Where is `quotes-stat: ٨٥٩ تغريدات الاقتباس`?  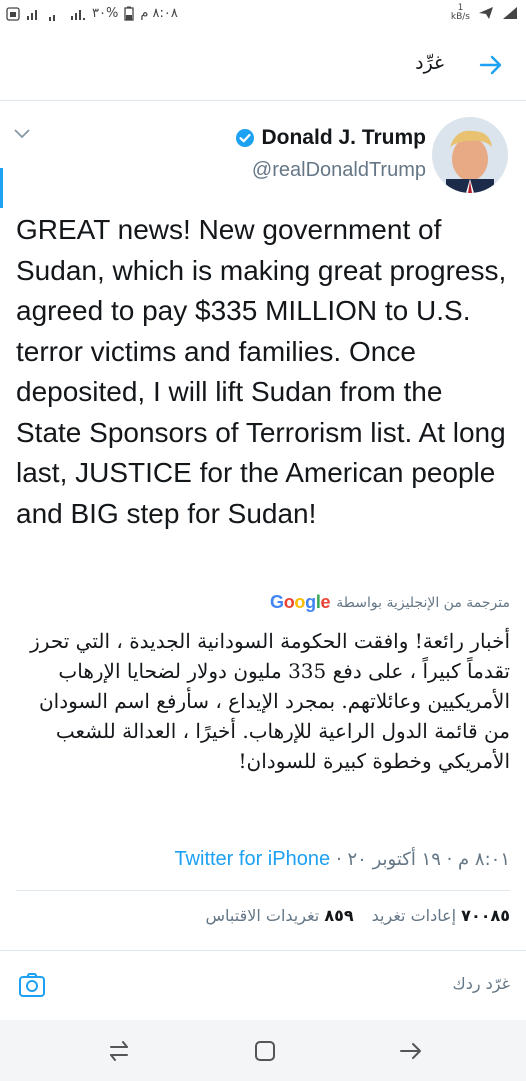
quotes-stat: ٨٥٩ تغريدات الاقتباس is located at coordinates (280, 915).